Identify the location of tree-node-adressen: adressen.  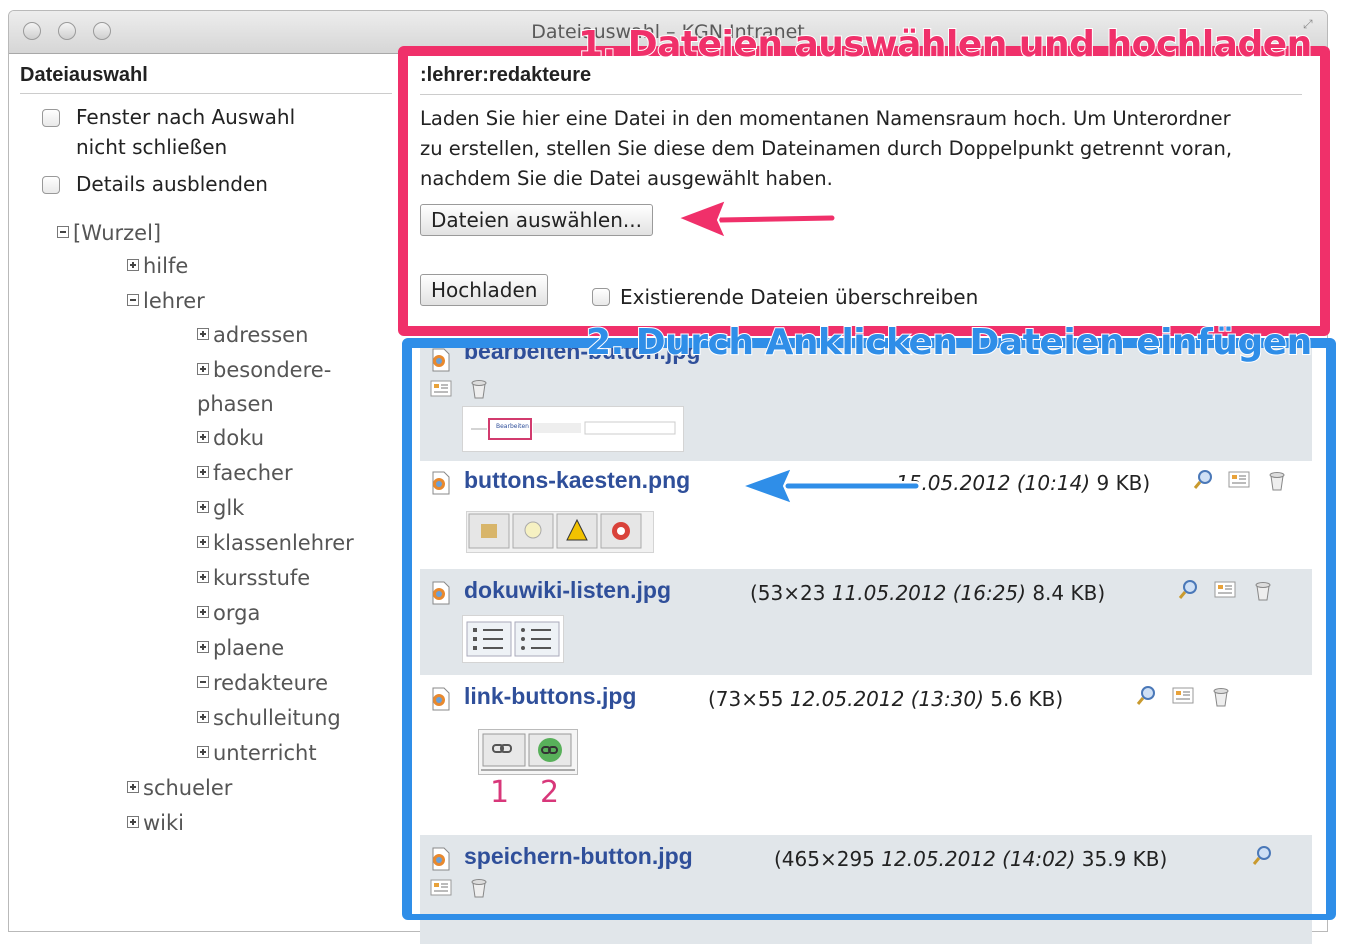
(252, 335).